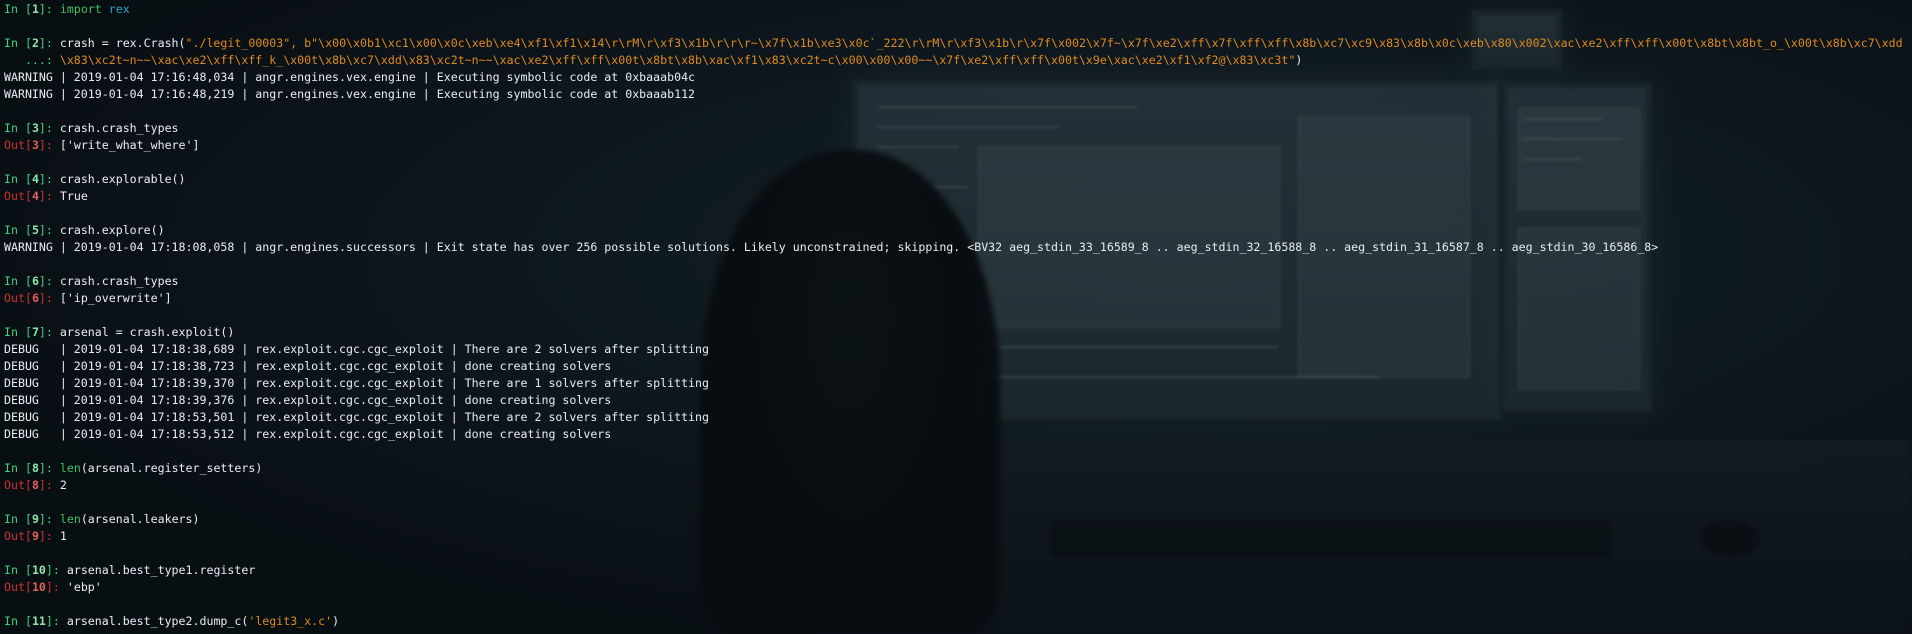 The height and width of the screenshot is (634, 1912). I want to click on code-token: 'legit3_x.c', so click(290, 621).